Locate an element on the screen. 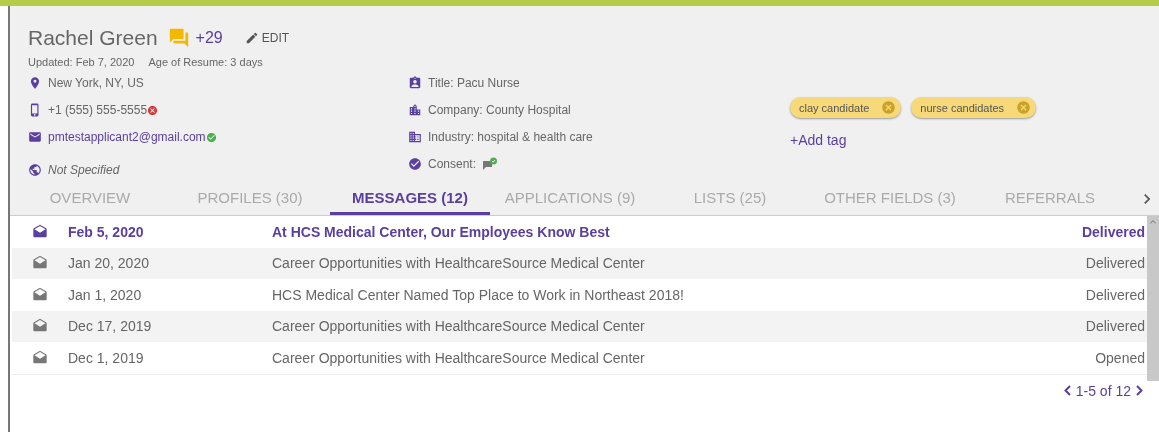 Image resolution: width=1159 pixels, height=432 pixels. notes-count: +29 is located at coordinates (209, 38).